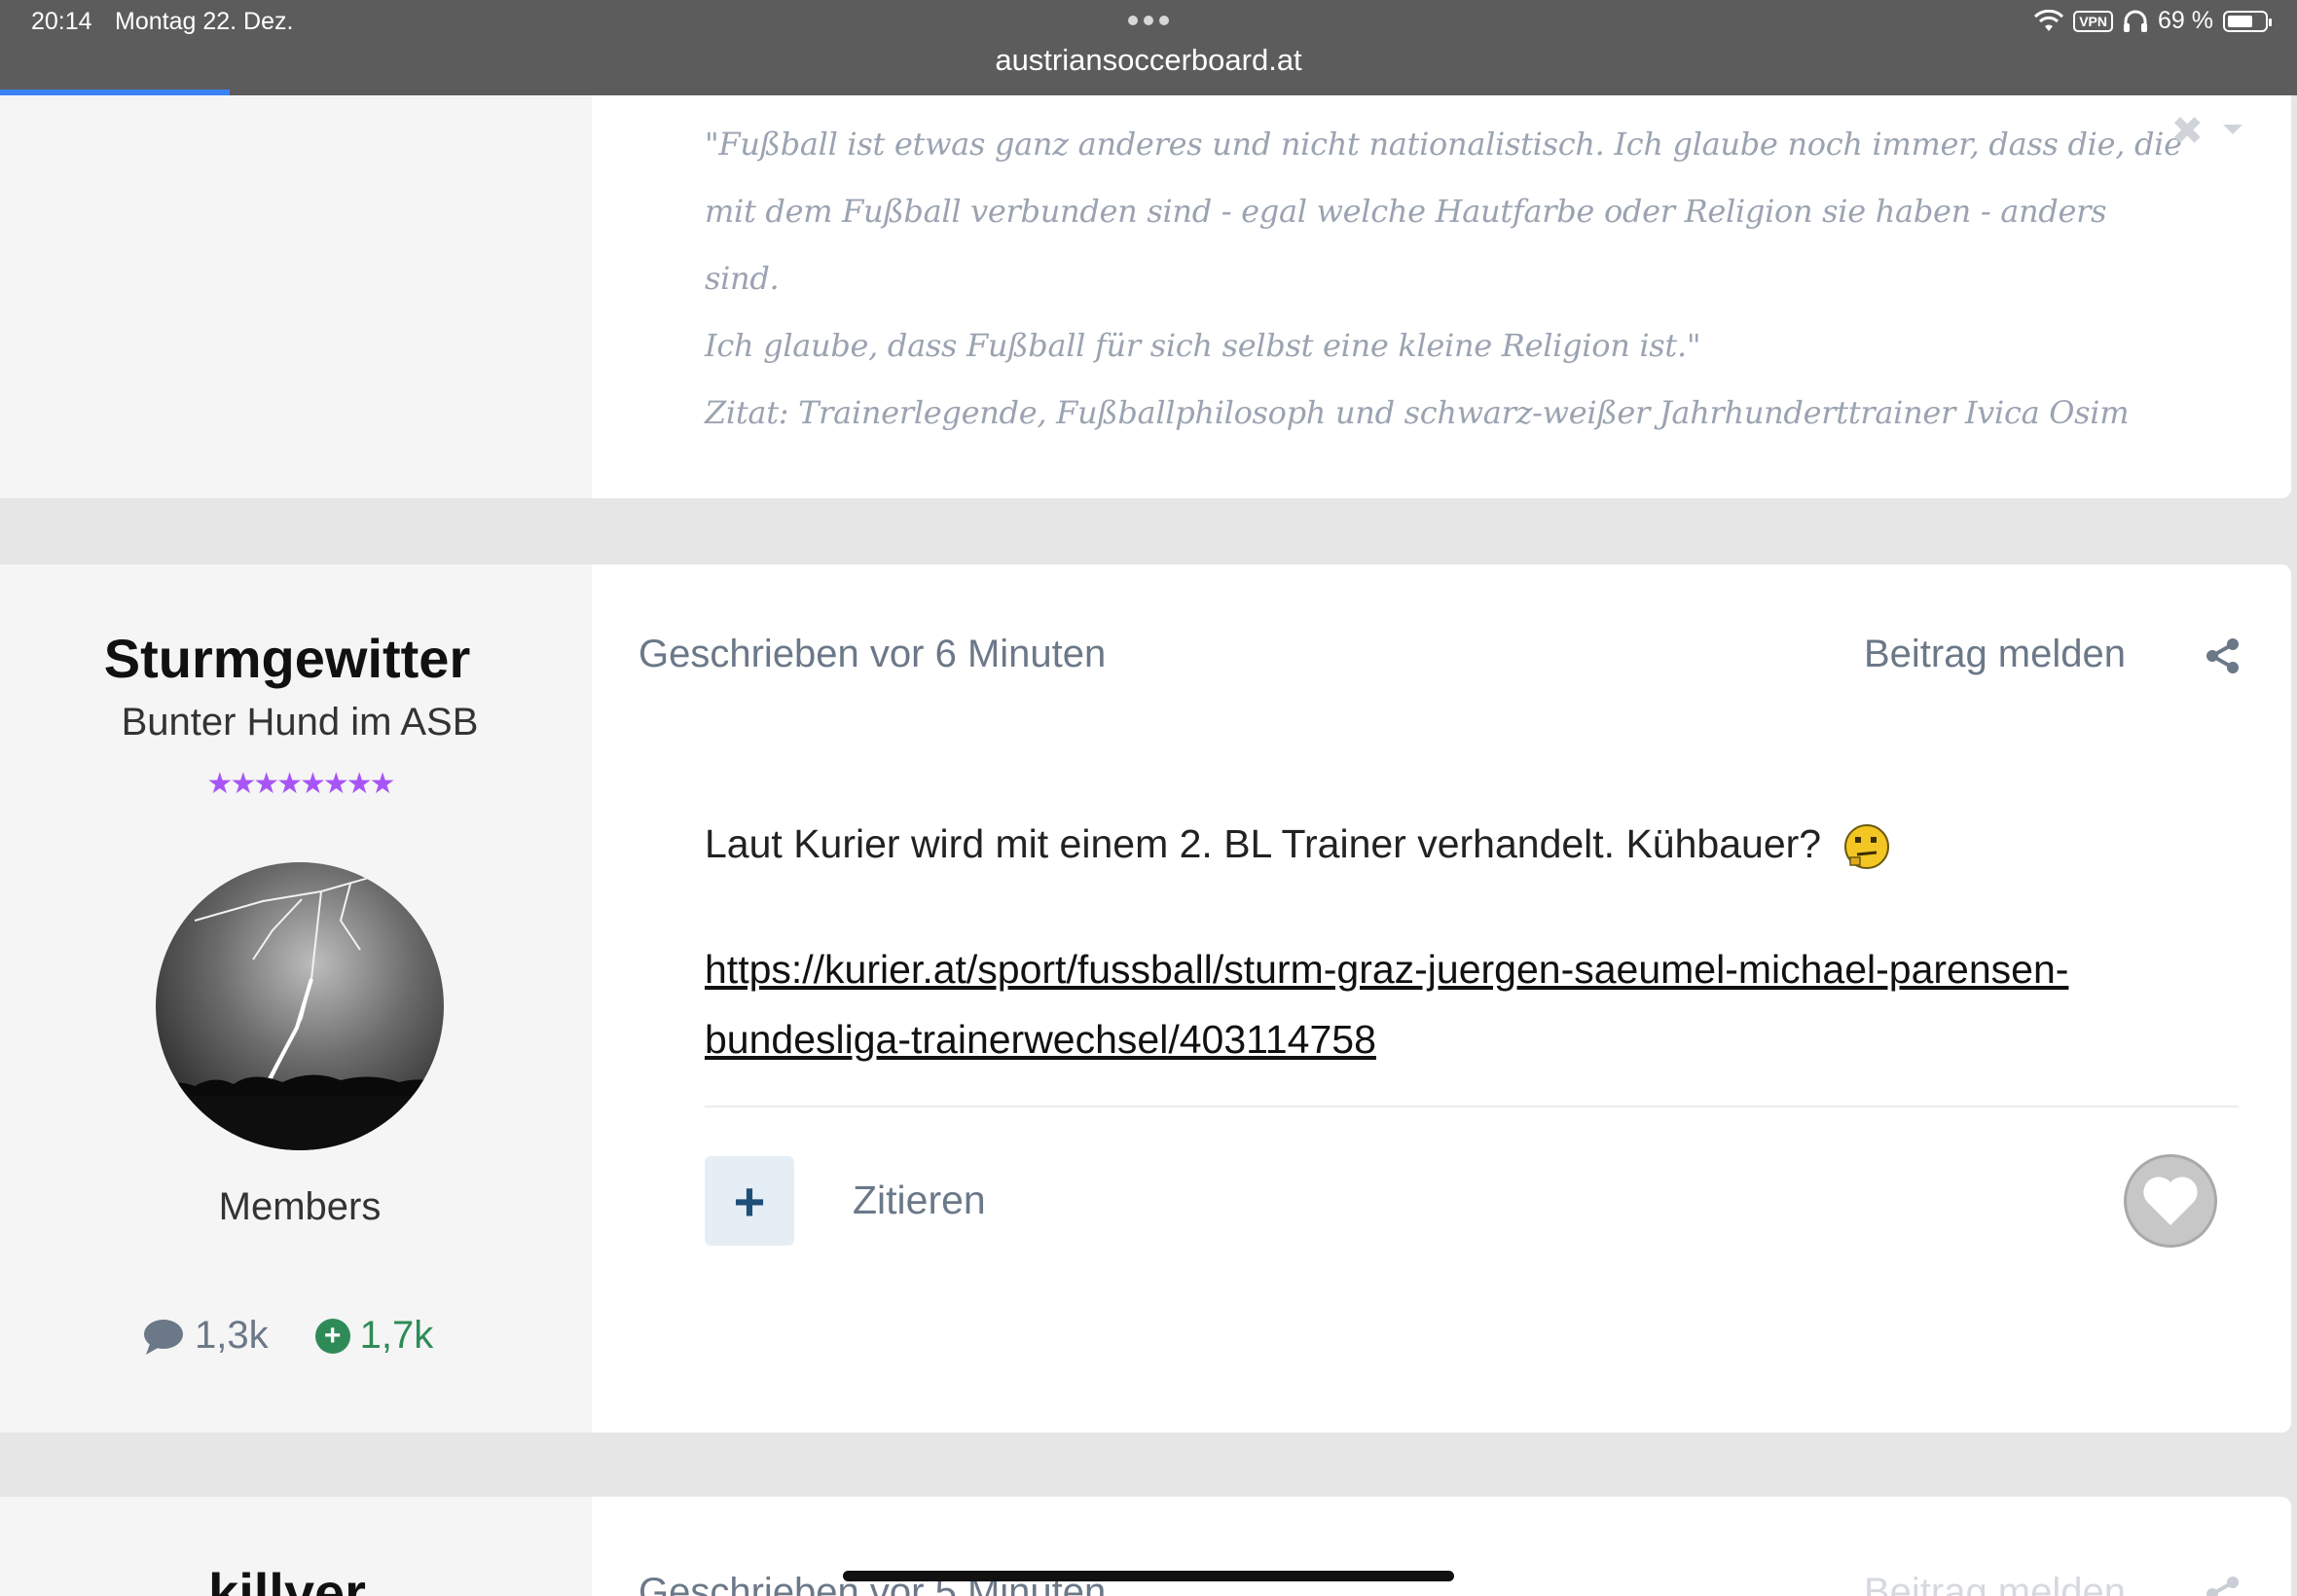 This screenshot has height=1596, width=2297. Describe the element at coordinates (2093, 21) in the screenshot. I see `vpn-badge: VPN` at that location.